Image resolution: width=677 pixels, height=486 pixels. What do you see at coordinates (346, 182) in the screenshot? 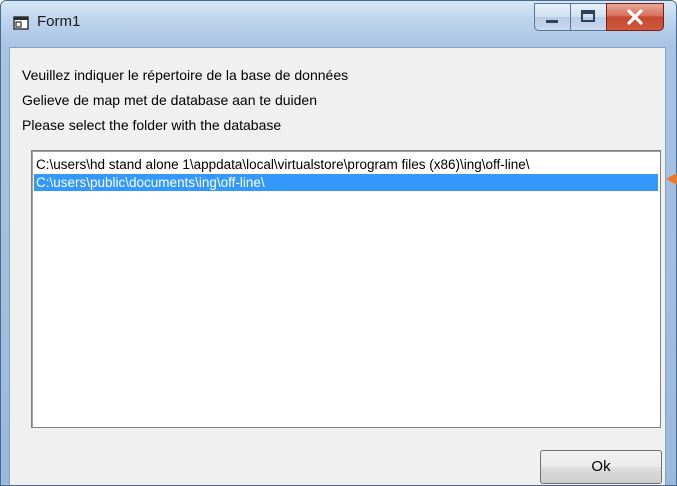
I see `list-item-selected: C:\users\public\documents\ing\off-line\` at bounding box center [346, 182].